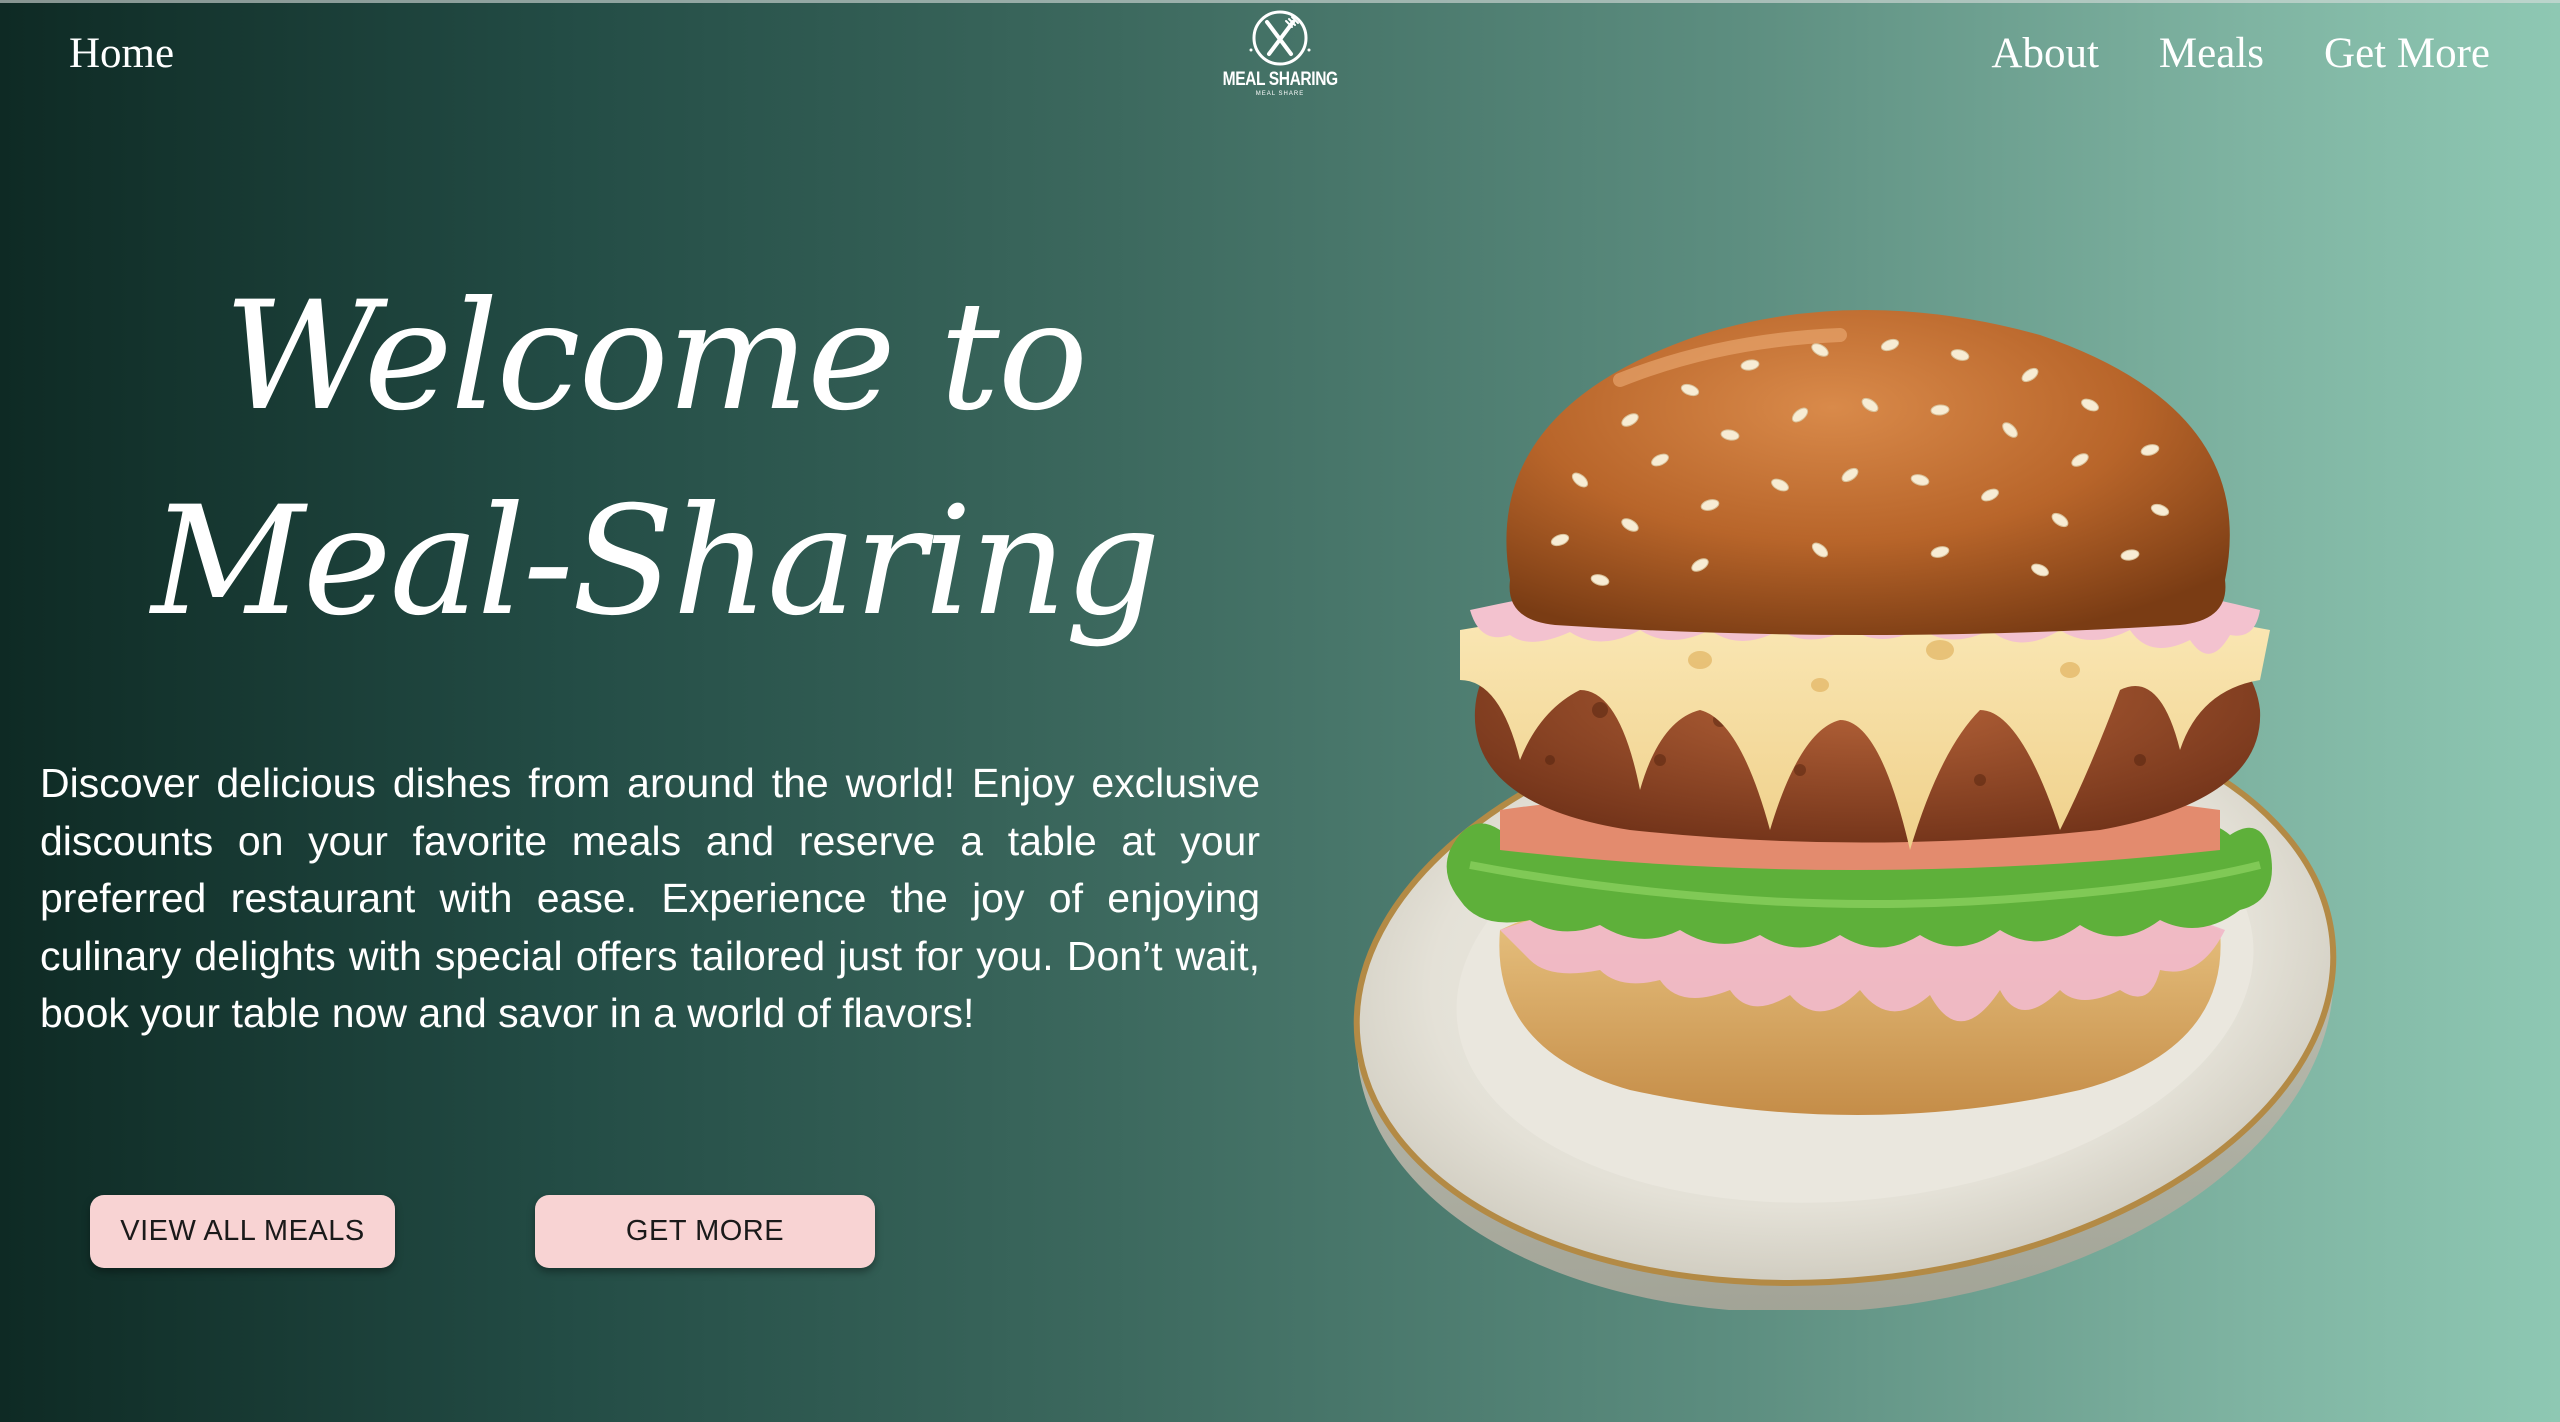 The width and height of the screenshot is (2560, 1422). I want to click on view-all-meals-button: VIEW ALL MEALS, so click(242, 1231).